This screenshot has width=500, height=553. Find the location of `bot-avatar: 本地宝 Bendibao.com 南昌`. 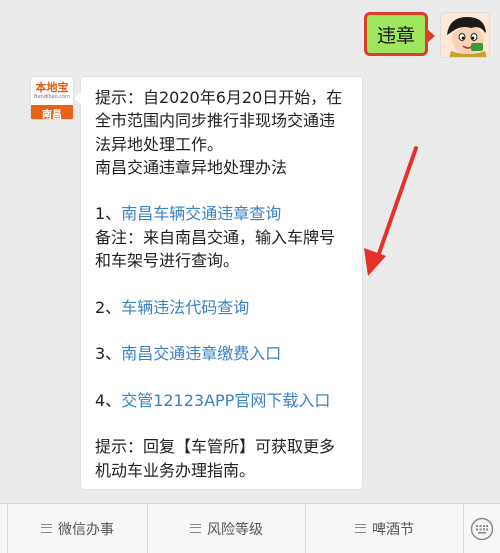

bot-avatar: 本地宝 Bendibao.com 南昌 is located at coordinates (52, 98).